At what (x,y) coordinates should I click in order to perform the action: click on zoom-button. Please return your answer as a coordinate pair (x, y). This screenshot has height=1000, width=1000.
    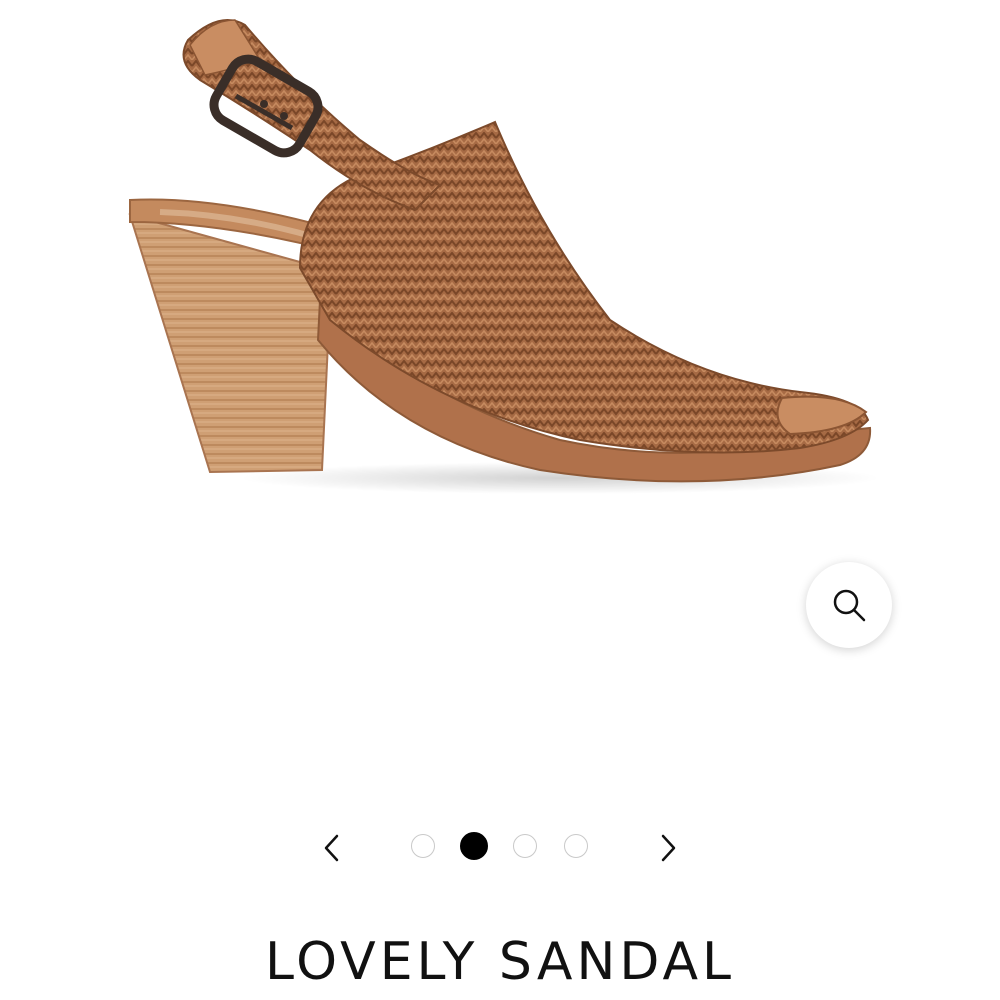
    Looking at the image, I should click on (849, 605).